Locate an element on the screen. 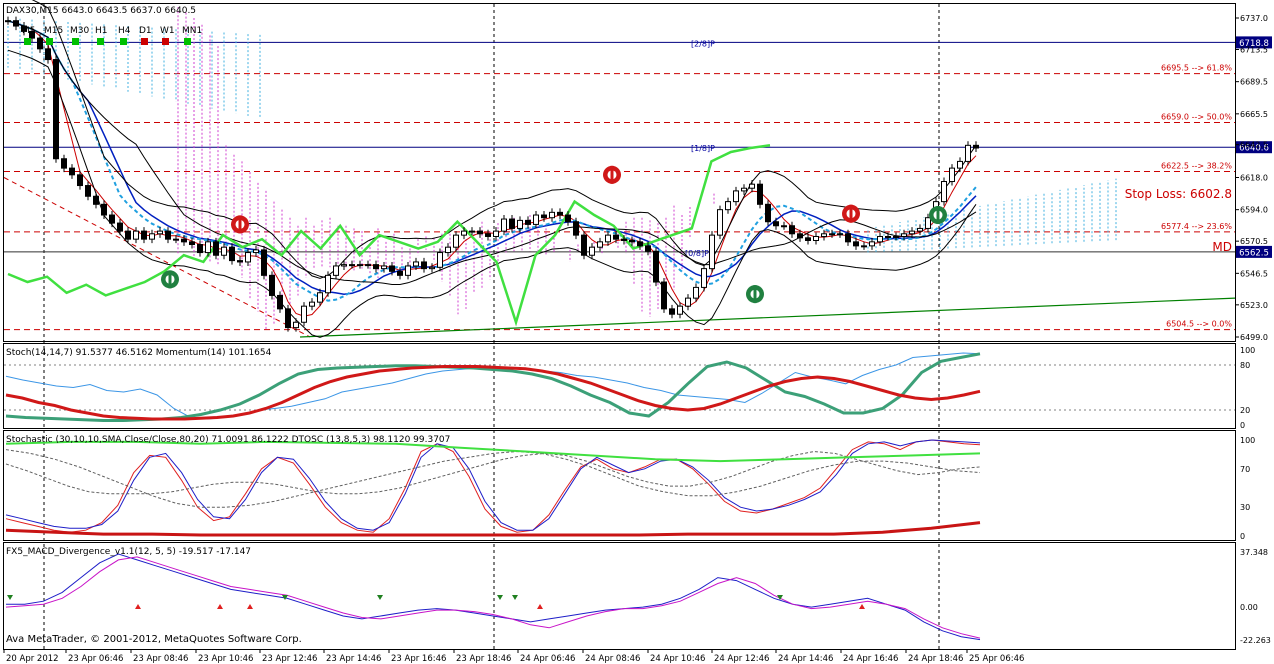 The width and height of the screenshot is (1274, 664). x-tick-label: 23 Apr 10:46 is located at coordinates (225, 659).